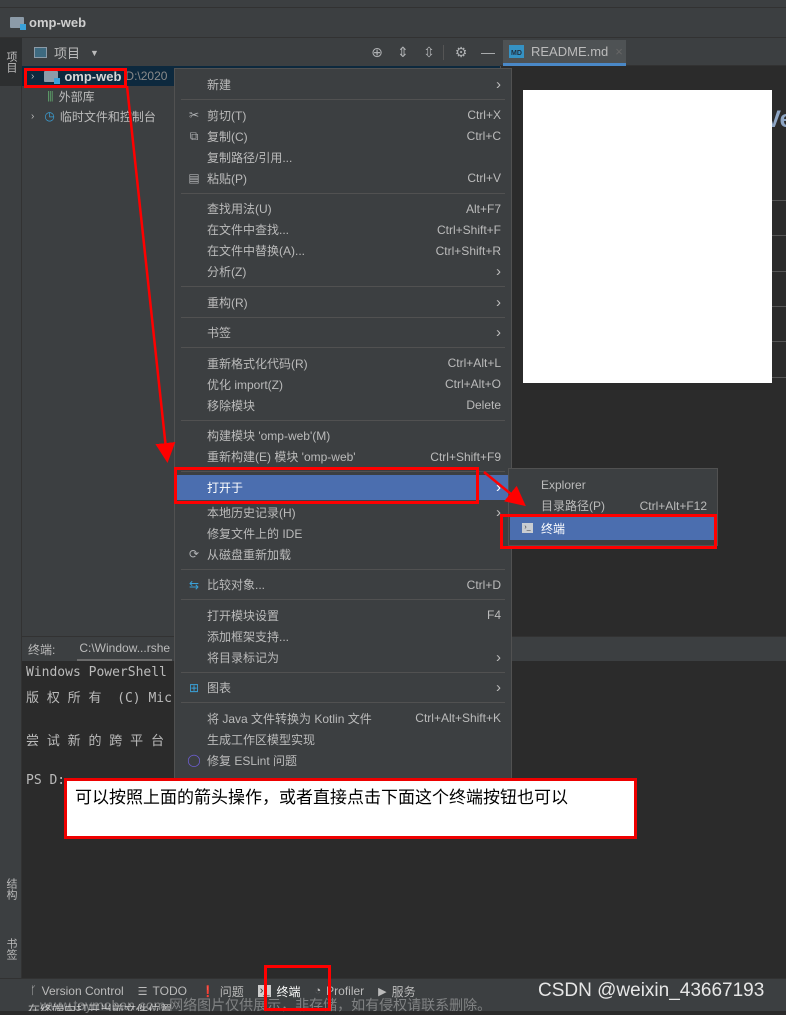 The width and height of the screenshot is (786, 1015). Describe the element at coordinates (321, 798) in the screenshot. I see `annotation-text: 可以按照上面的箭头操作，或者直接点击下面这个终端按钮也可以` at that location.